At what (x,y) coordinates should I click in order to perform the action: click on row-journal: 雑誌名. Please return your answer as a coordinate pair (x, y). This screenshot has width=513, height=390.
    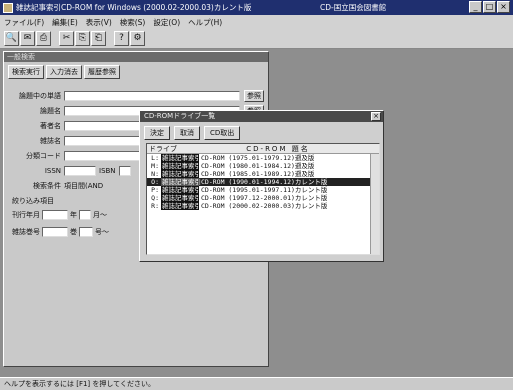
    Looking at the image, I should click on (74, 140).